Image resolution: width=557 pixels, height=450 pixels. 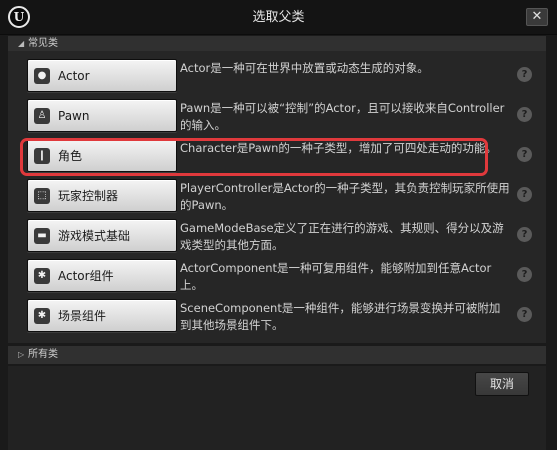 What do you see at coordinates (74, 115) in the screenshot?
I see `class-button-label: Pawn` at bounding box center [74, 115].